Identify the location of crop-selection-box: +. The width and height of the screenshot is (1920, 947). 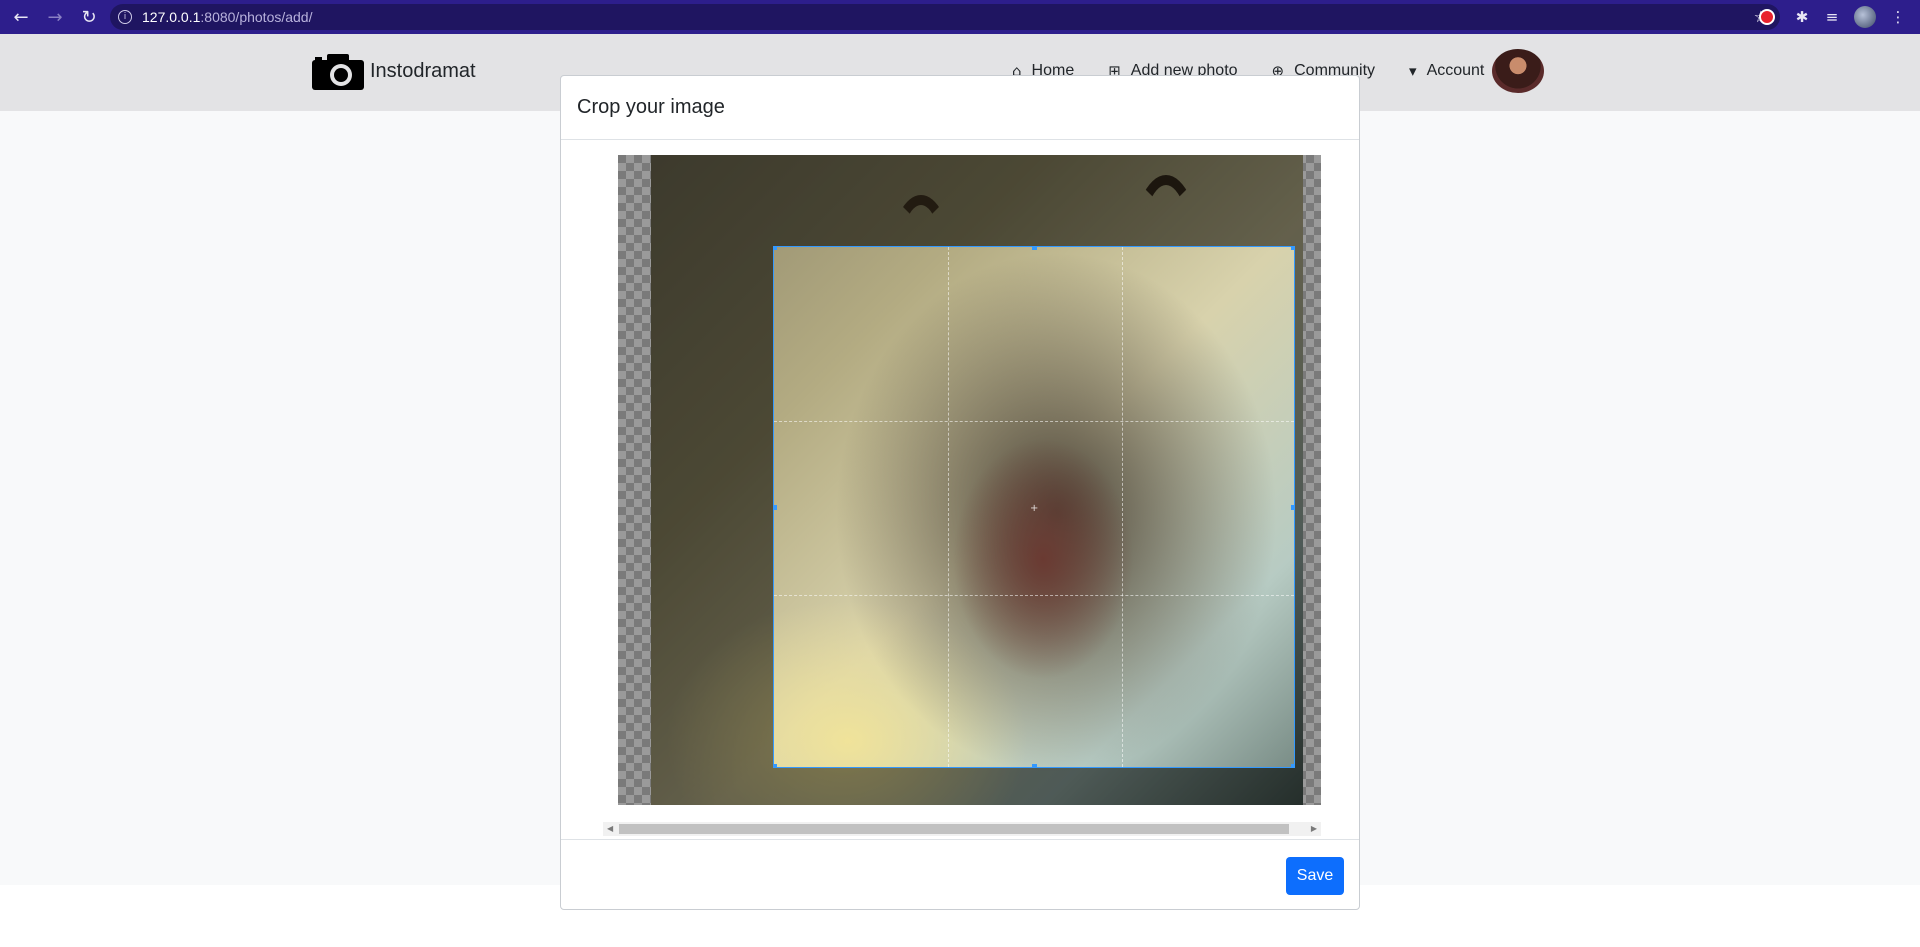
(1034, 507).